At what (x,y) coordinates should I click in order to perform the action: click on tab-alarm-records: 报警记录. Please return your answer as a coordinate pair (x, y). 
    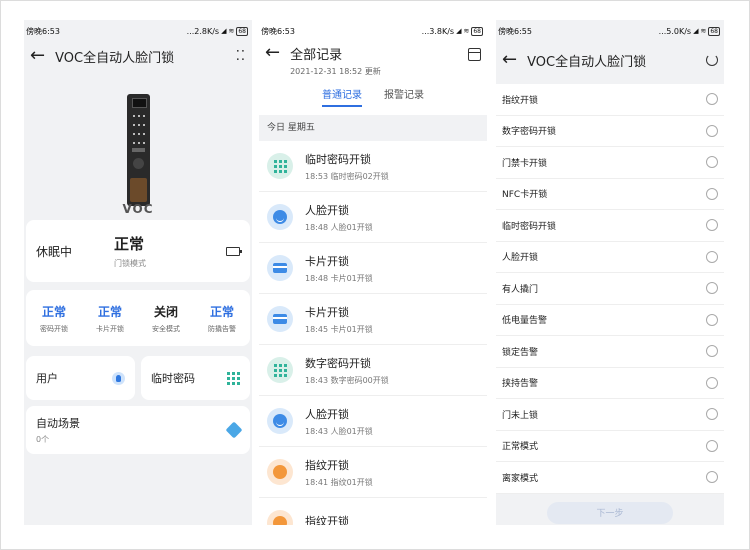
    Looking at the image, I should click on (404, 96).